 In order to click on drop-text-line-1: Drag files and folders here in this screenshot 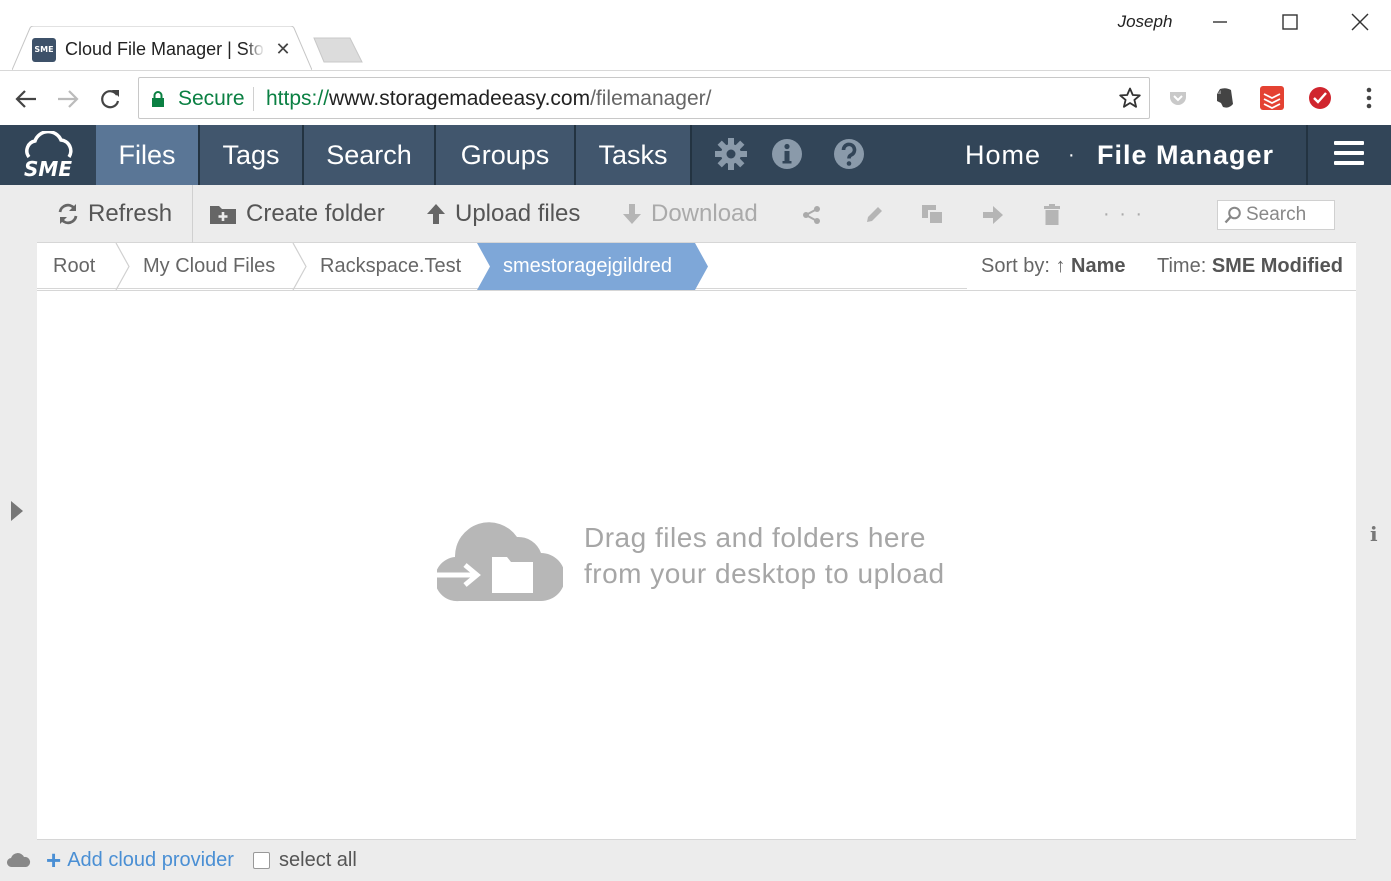, I will do `click(755, 537)`.